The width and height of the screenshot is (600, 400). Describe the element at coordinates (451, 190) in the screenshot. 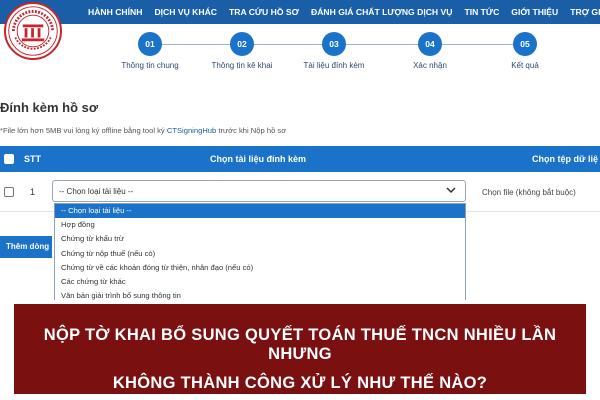

I see `chevron-down-icon` at that location.